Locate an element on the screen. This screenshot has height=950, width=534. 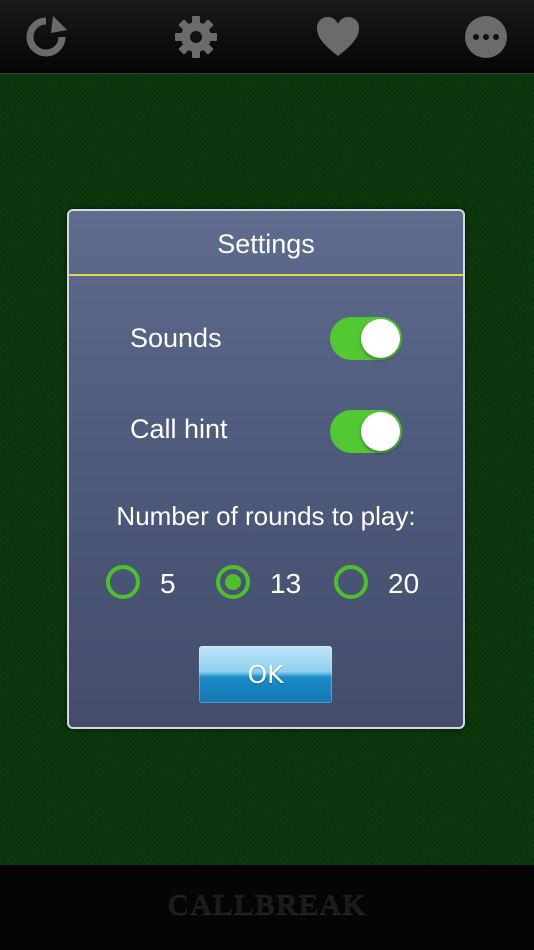
ok-button-label: OK is located at coordinates (265, 674).